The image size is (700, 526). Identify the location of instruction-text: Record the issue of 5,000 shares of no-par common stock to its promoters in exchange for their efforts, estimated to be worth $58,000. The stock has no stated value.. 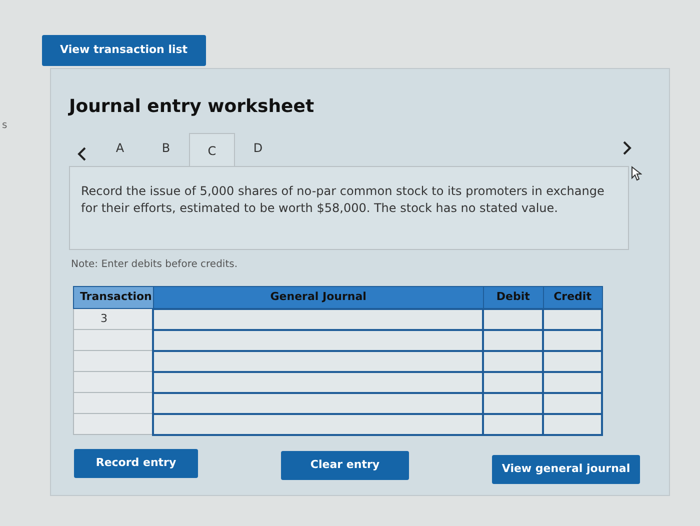
(349, 208).